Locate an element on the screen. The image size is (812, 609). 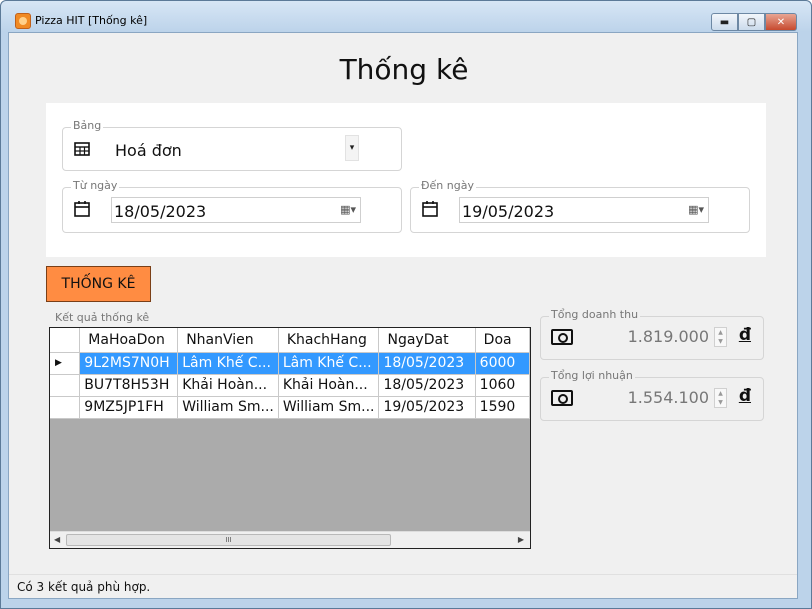
table-cell: 1060 is located at coordinates (502, 385).